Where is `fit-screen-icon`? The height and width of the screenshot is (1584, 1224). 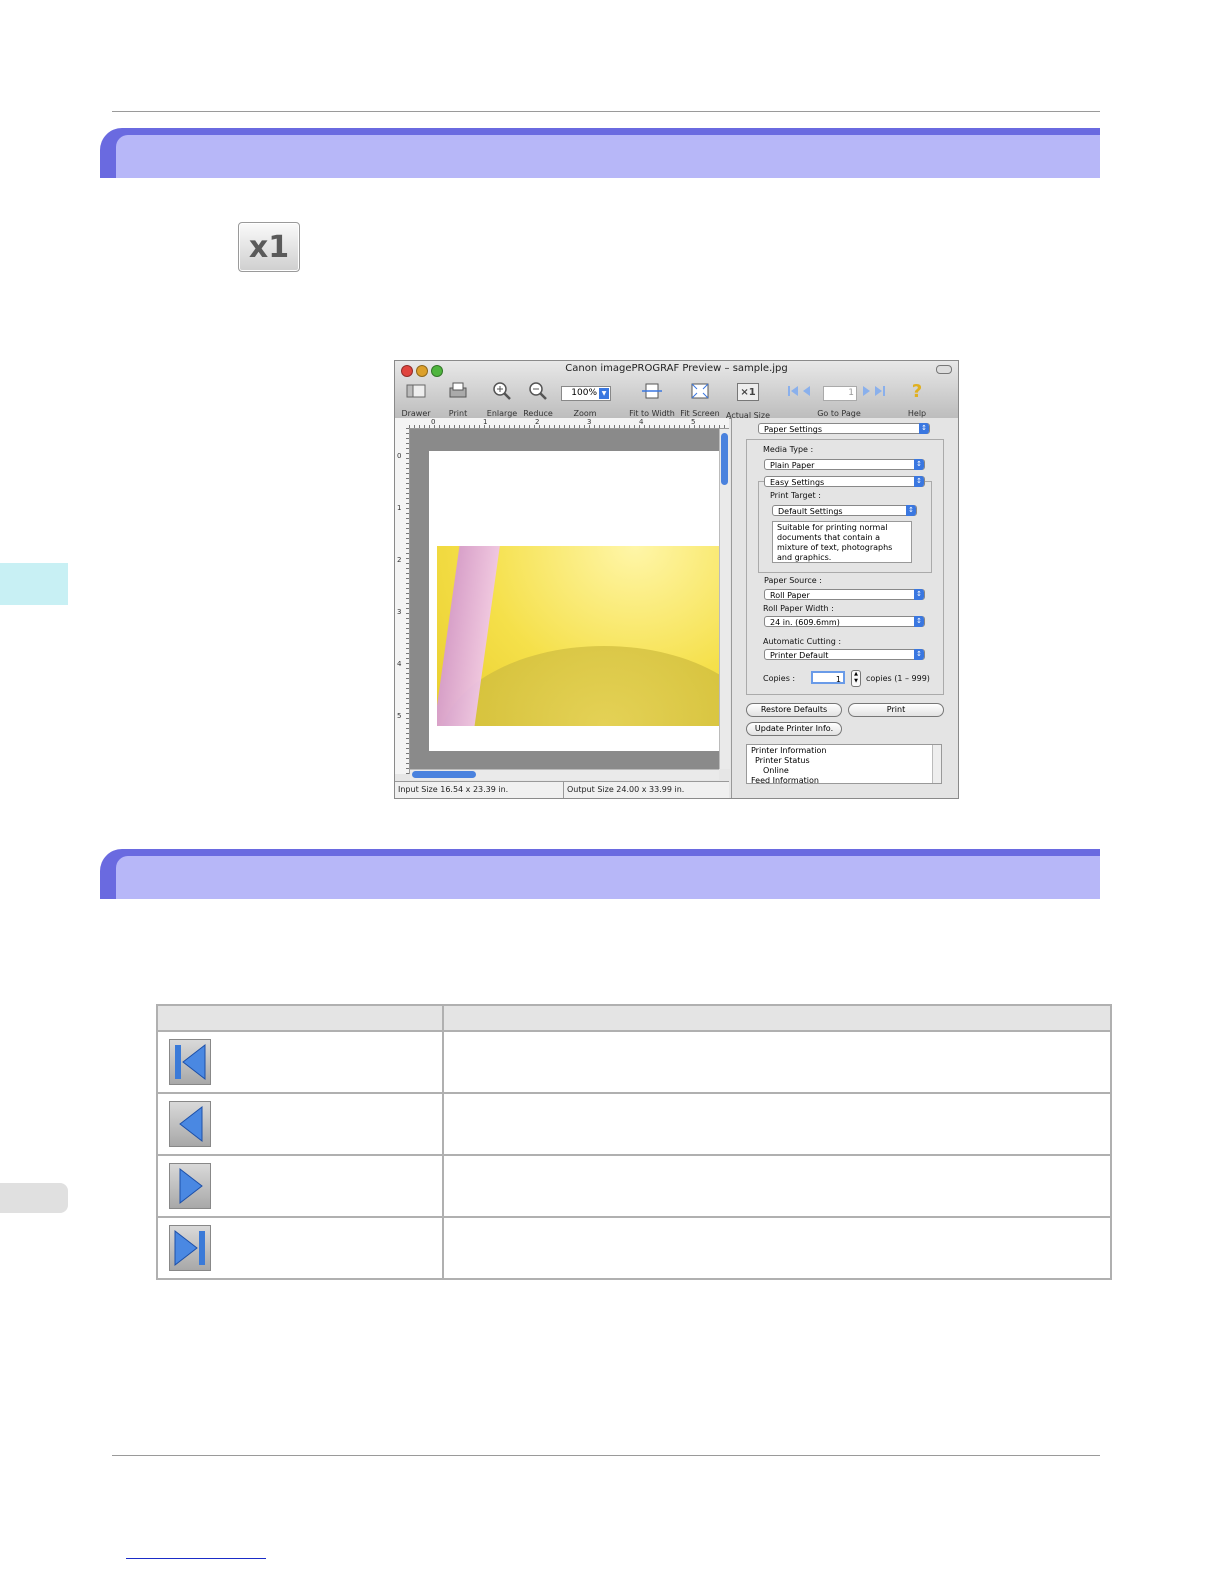 fit-screen-icon is located at coordinates (700, 391).